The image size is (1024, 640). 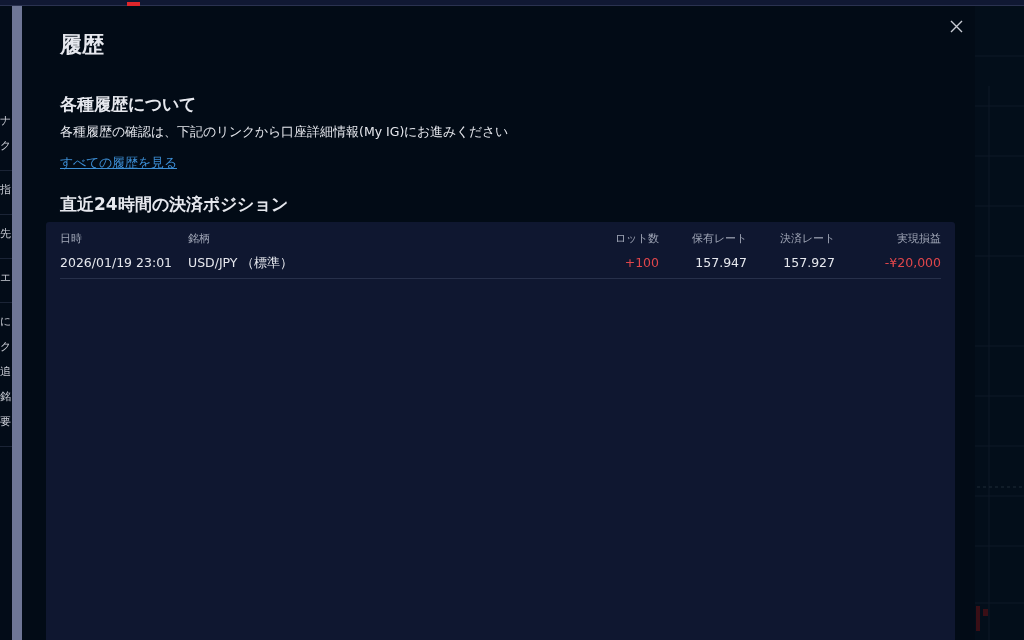 What do you see at coordinates (82, 45) in the screenshot?
I see `dialog-title: 履歴` at bounding box center [82, 45].